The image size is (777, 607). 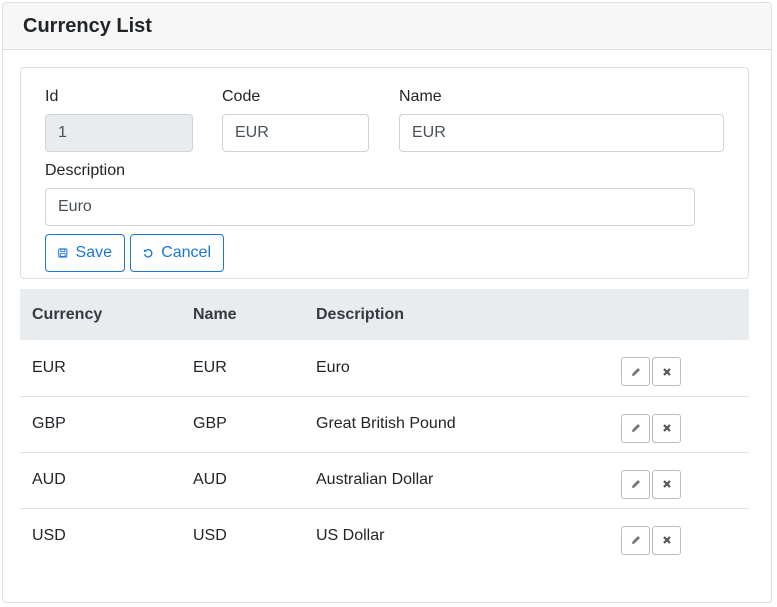 I want to click on save-button: Save, so click(x=85, y=253).